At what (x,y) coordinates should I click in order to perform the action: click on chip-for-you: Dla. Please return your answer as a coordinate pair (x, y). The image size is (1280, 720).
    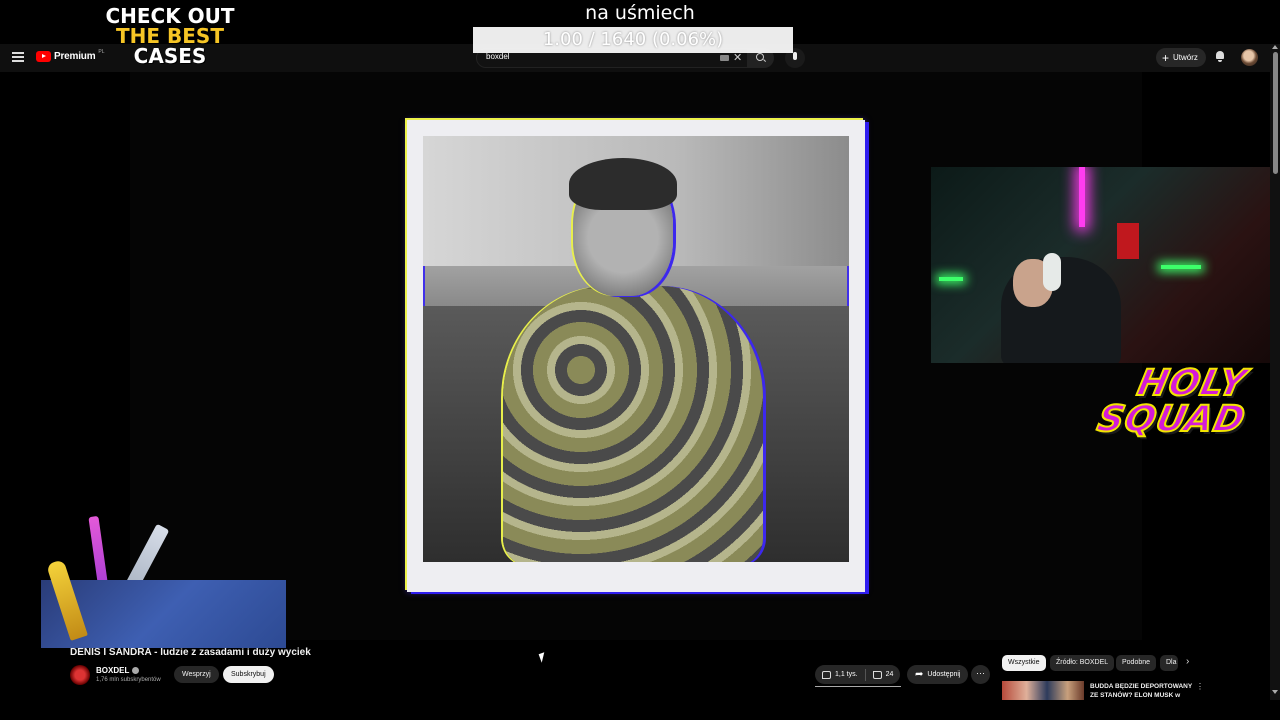
    Looking at the image, I should click on (1169, 663).